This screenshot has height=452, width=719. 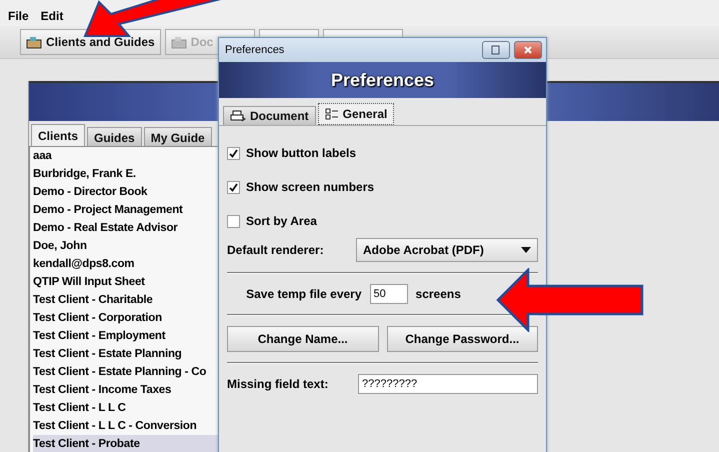 I want to click on input-field: 50, so click(x=389, y=294).